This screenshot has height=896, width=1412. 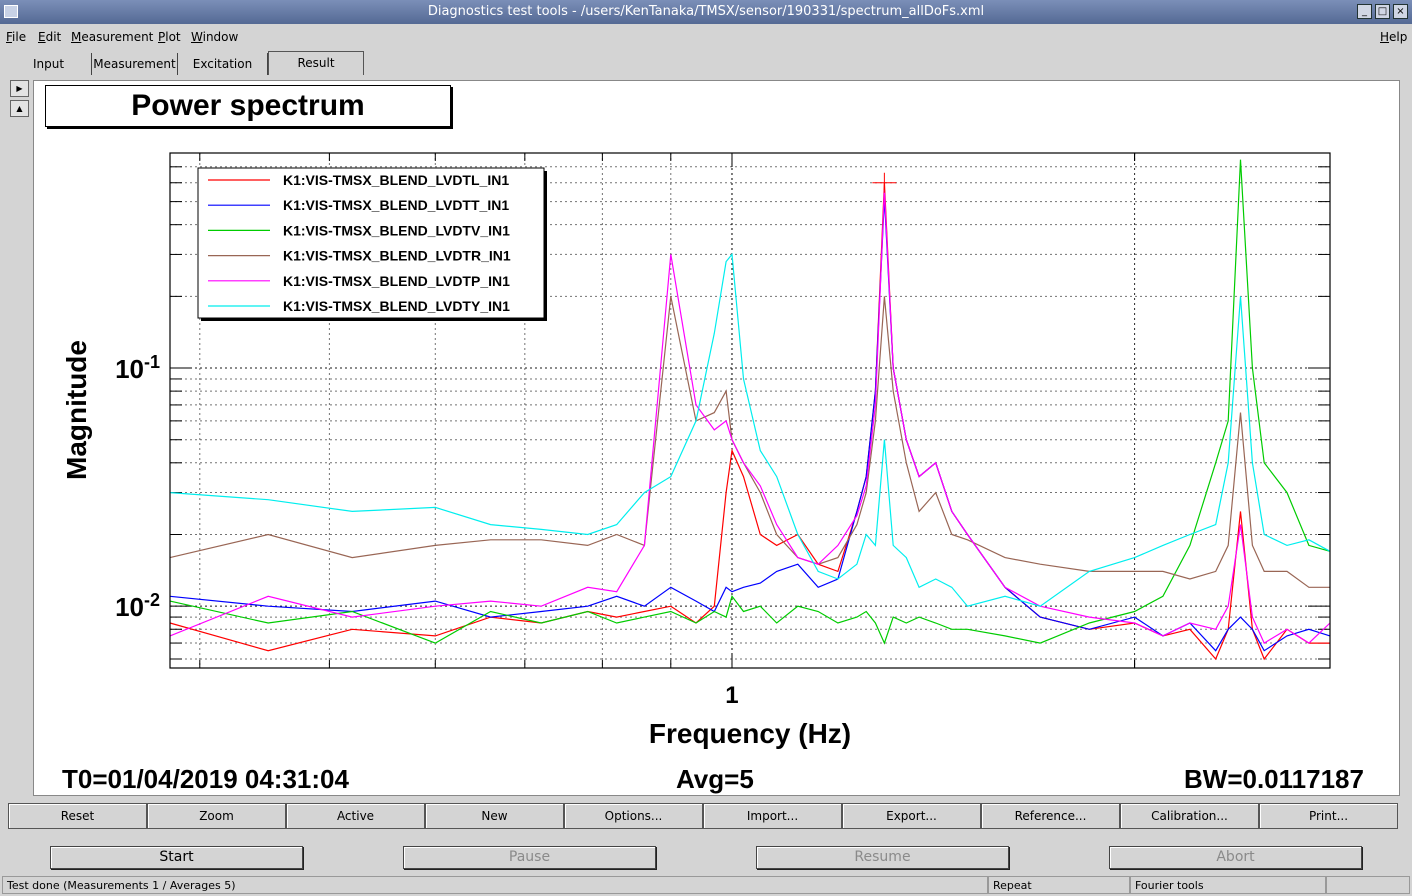 I want to click on start-button: Start, so click(x=176, y=857).